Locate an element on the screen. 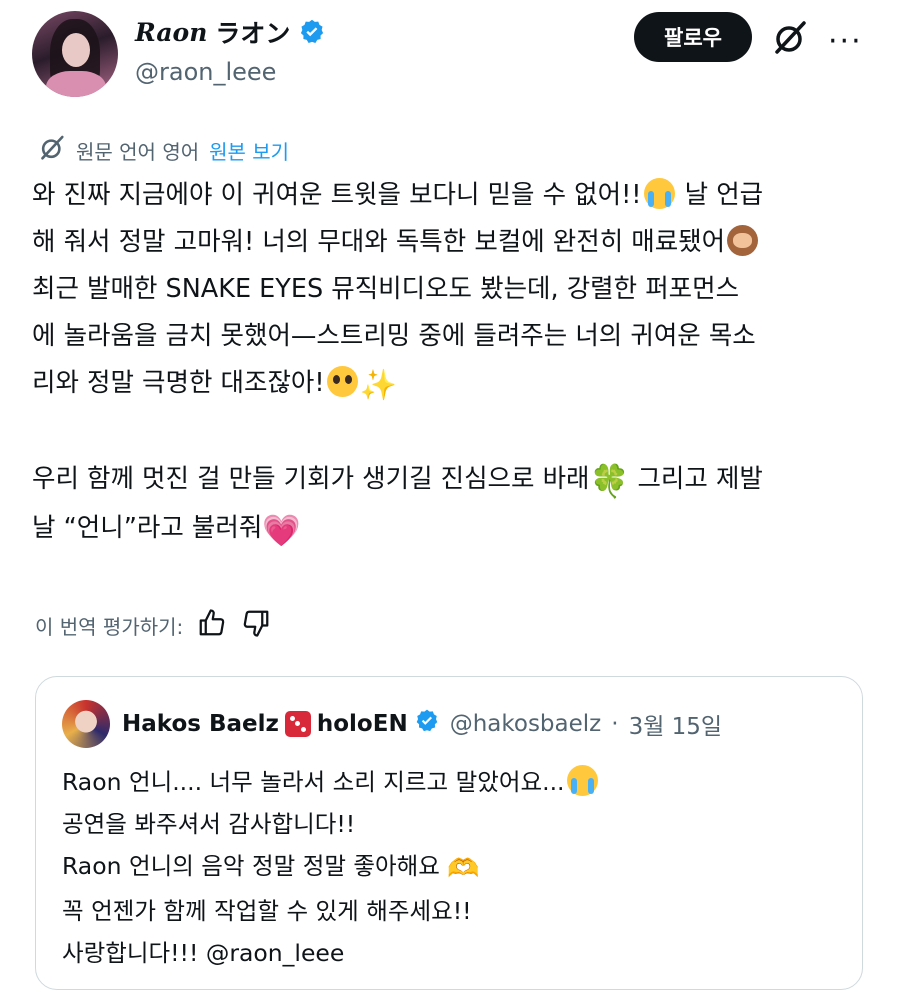  avatar-face is located at coordinates (76, 50).